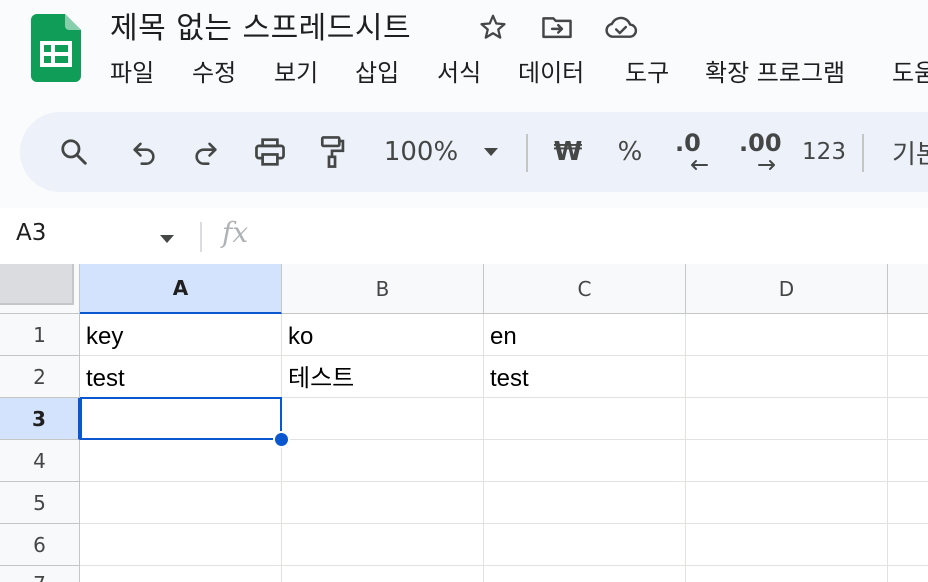  What do you see at coordinates (568, 152) in the screenshot?
I see `currency-format-button: ₩` at bounding box center [568, 152].